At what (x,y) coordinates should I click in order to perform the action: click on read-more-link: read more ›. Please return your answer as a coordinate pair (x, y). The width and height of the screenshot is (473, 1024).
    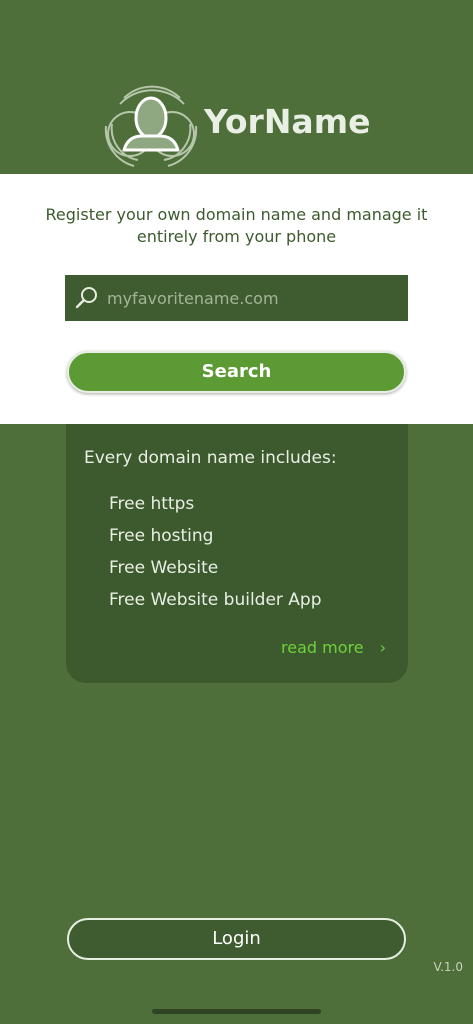
    Looking at the image, I should click on (333, 647).